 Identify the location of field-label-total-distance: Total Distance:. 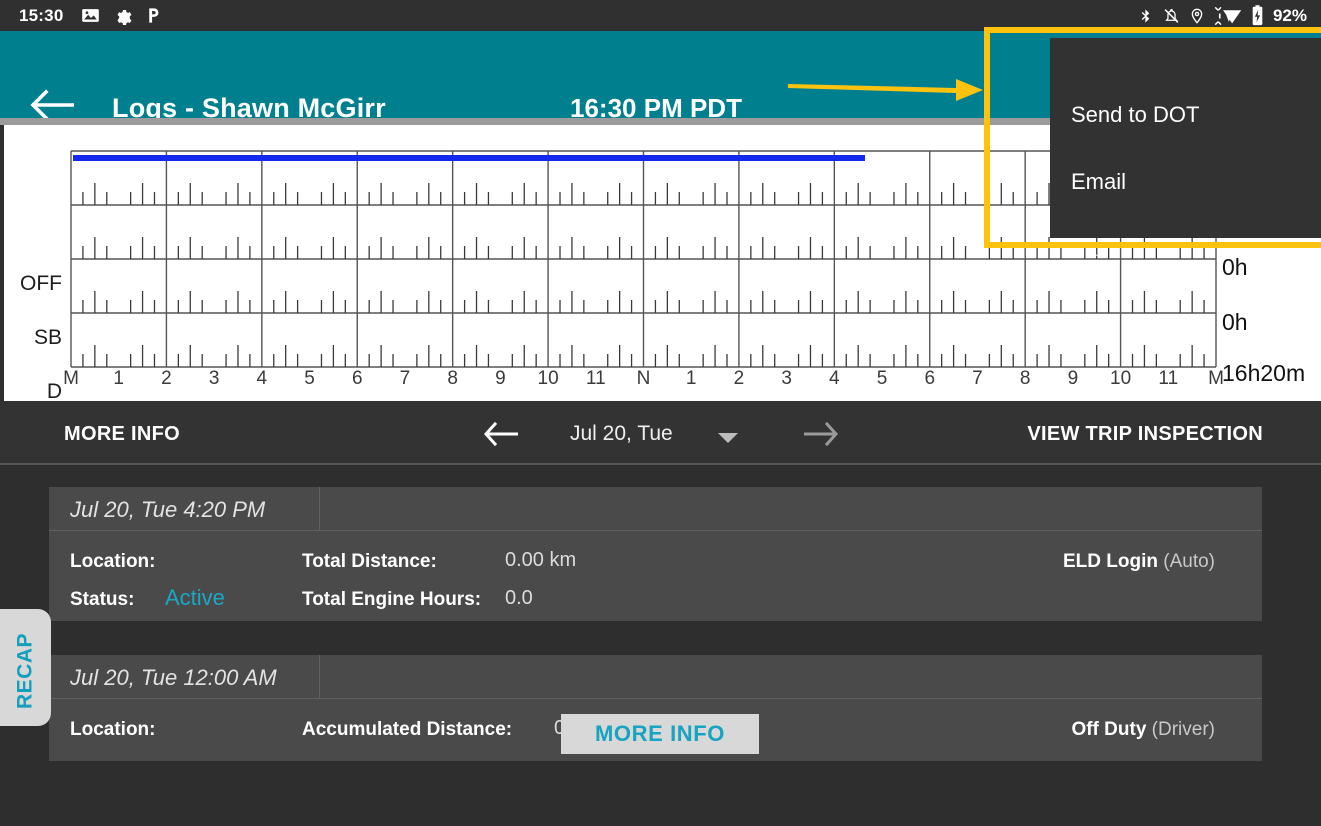
(369, 561).